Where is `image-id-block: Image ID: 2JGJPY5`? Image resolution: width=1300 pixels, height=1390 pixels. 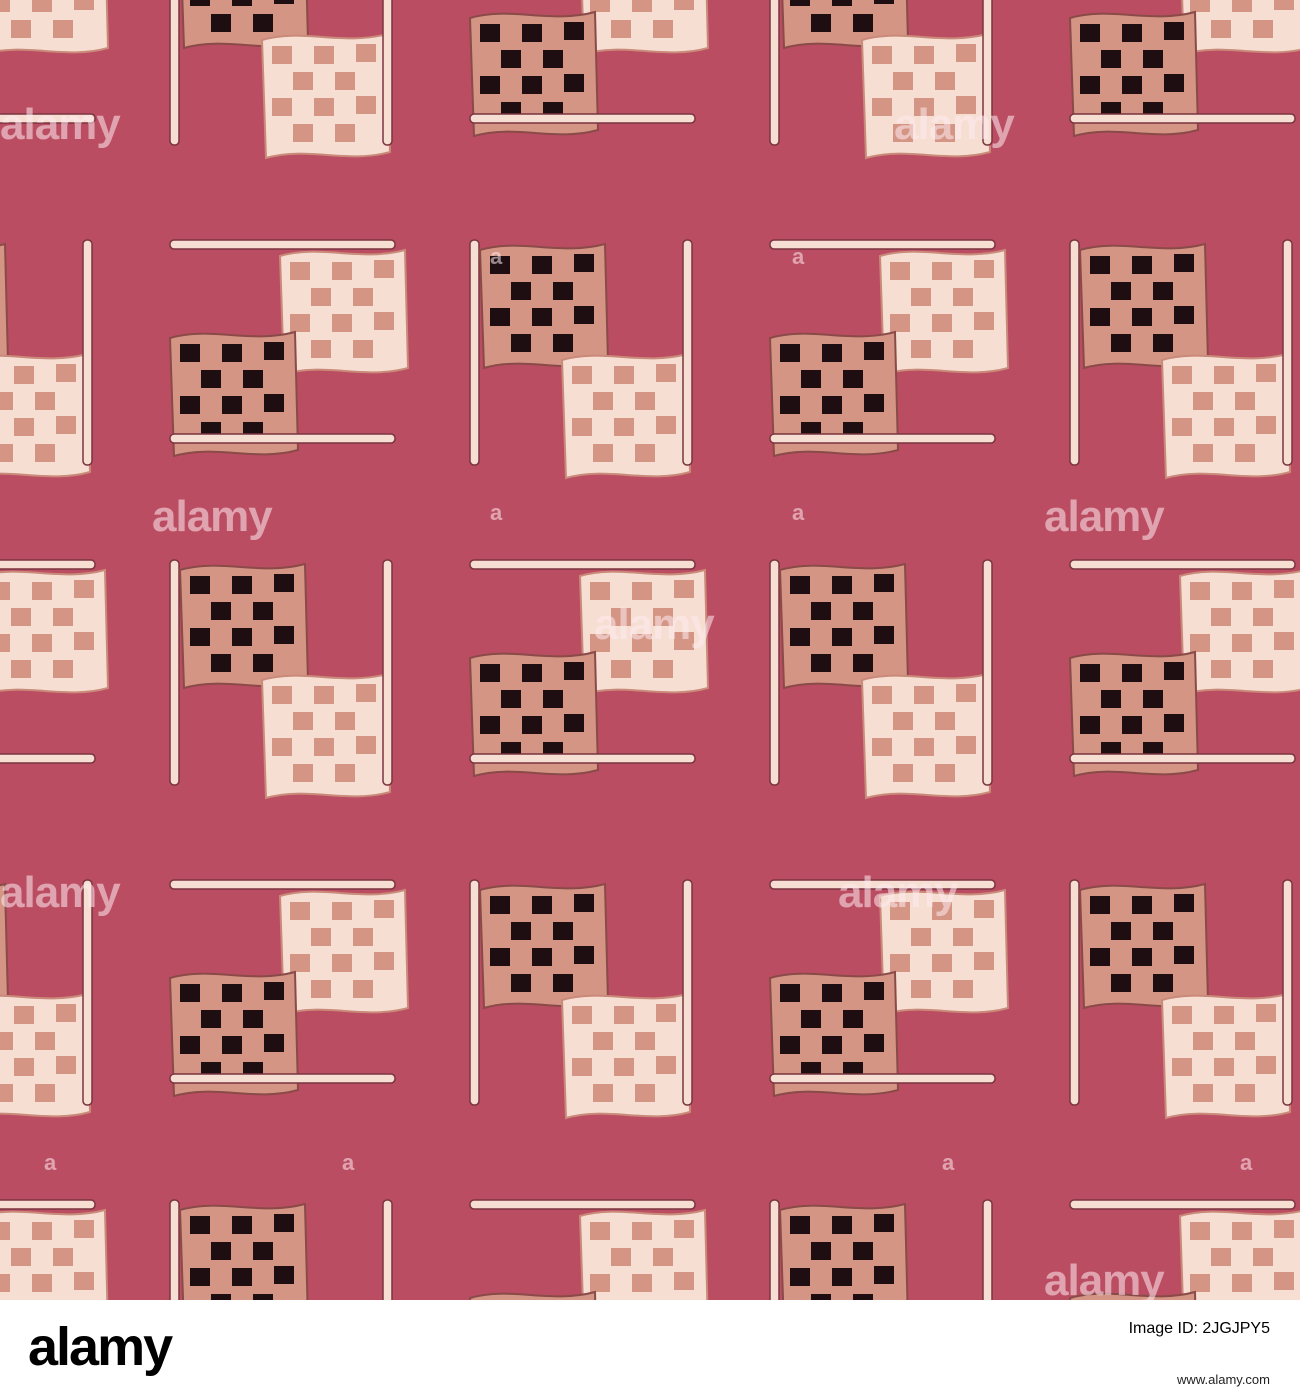
image-id-block: Image ID: 2JGJPY5 is located at coordinates (1199, 1329).